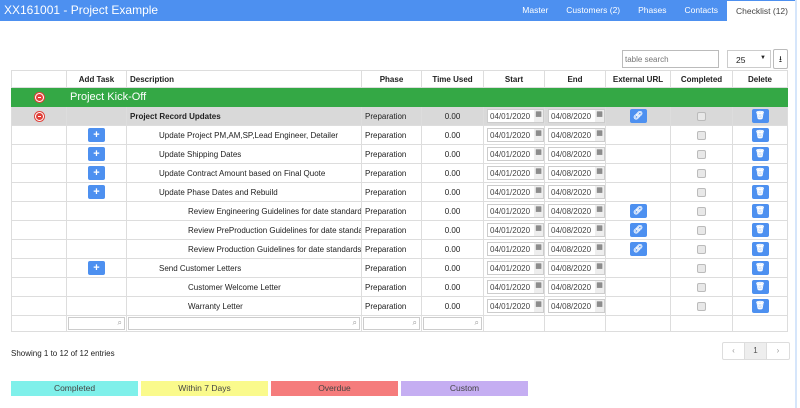 This screenshot has height=408, width=800. What do you see at coordinates (391, 79) in the screenshot?
I see `column-header: Phase` at bounding box center [391, 79].